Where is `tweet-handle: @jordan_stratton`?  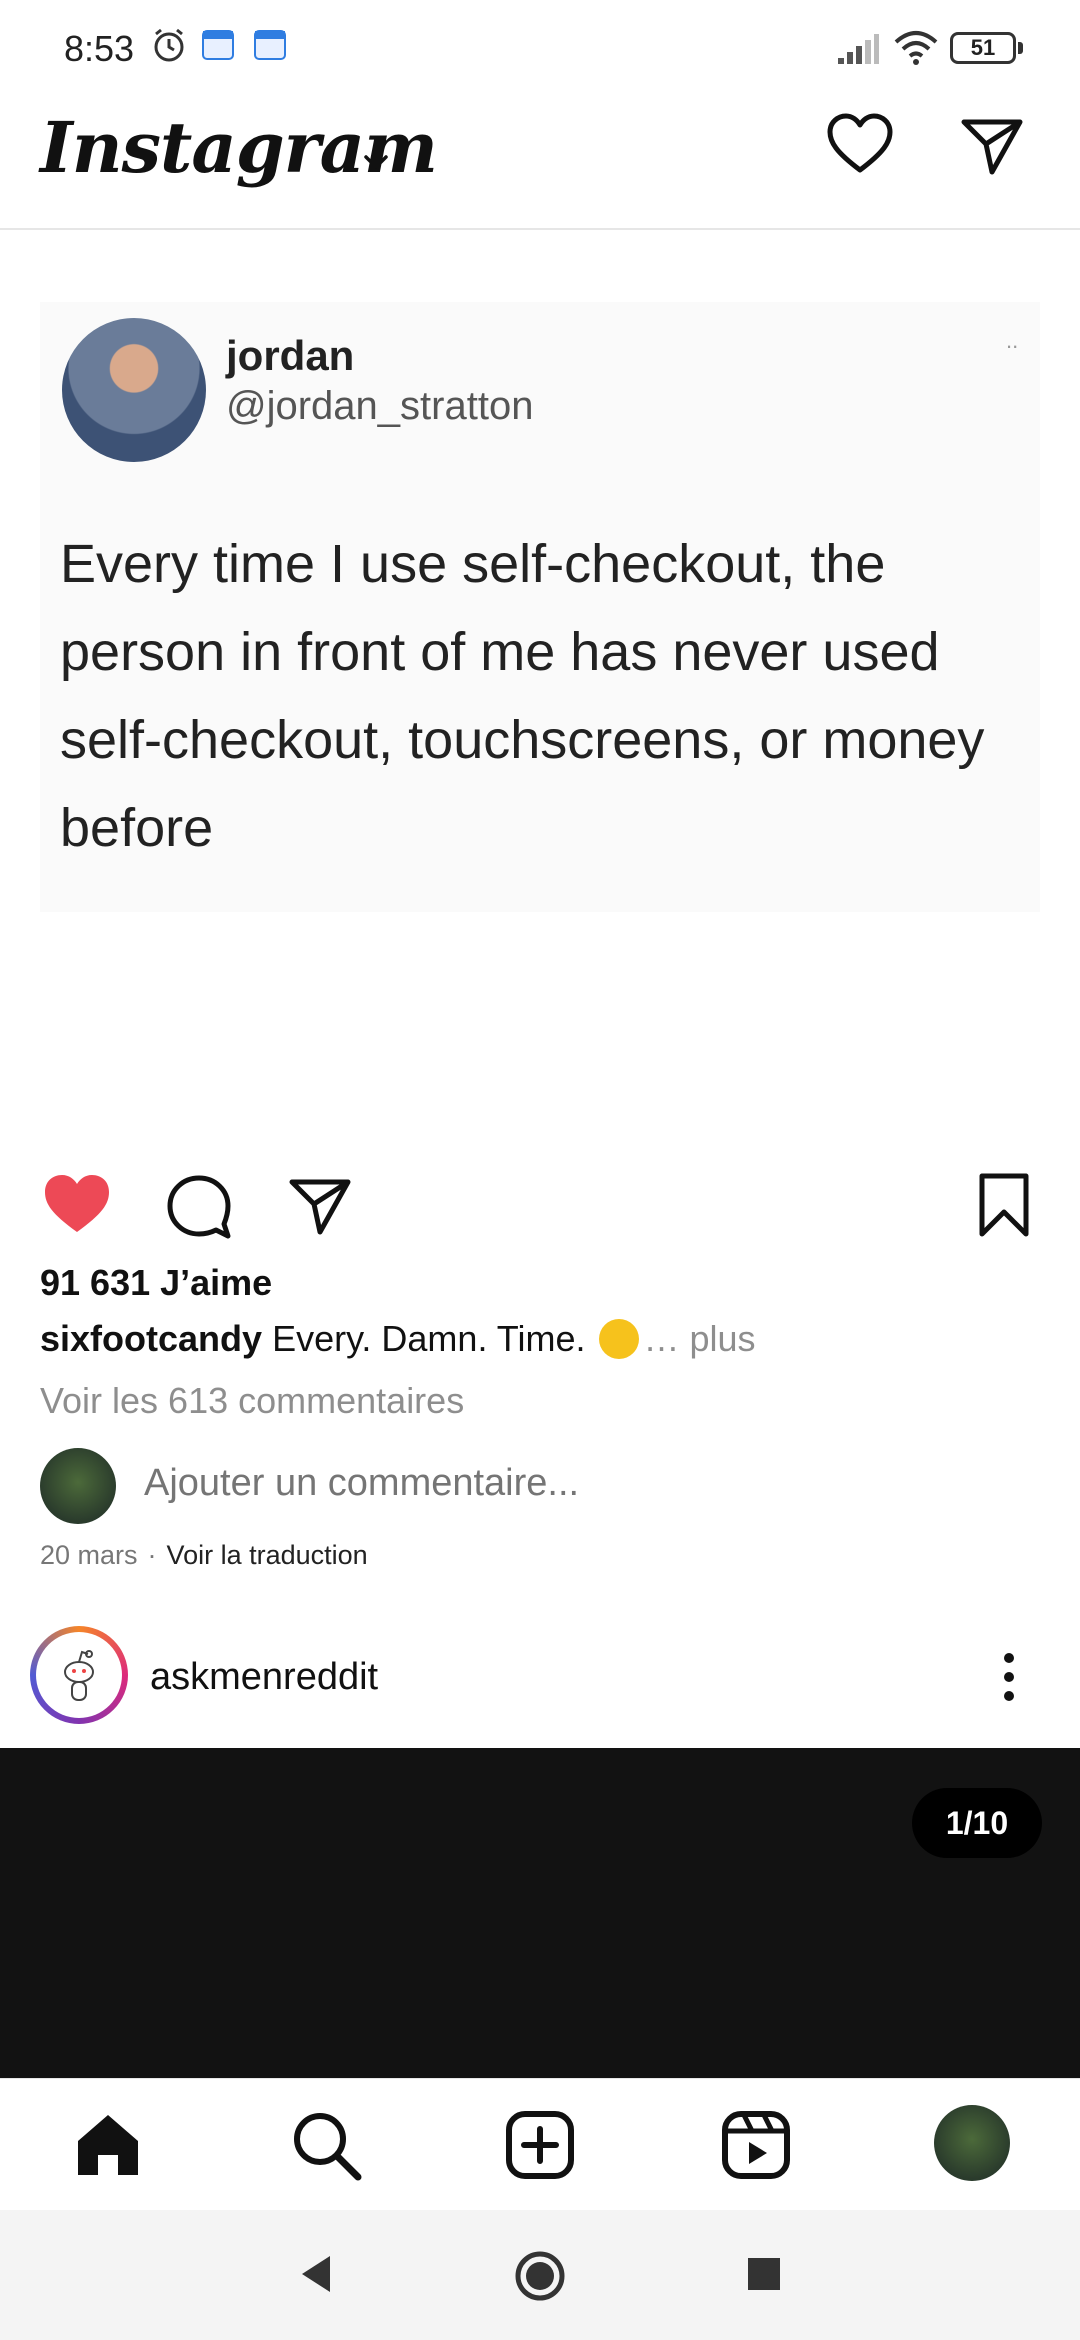 tweet-handle: @jordan_stratton is located at coordinates (380, 406).